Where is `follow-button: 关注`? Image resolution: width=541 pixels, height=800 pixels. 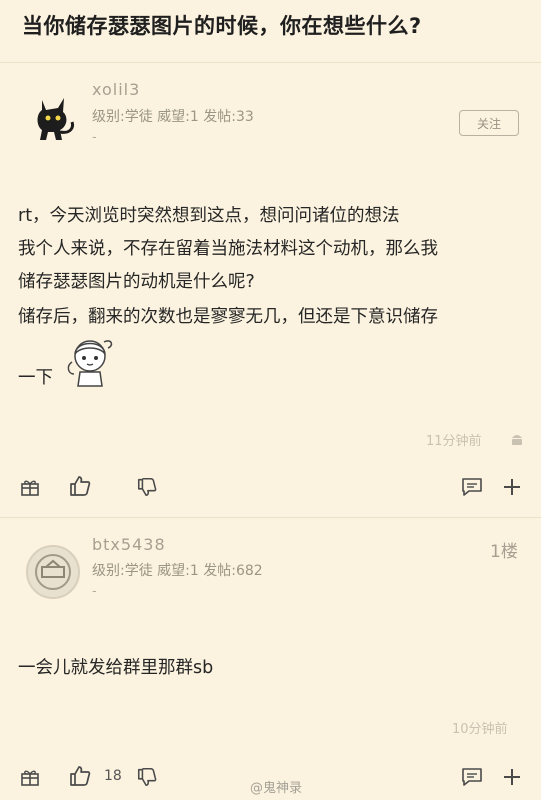 follow-button: 关注 is located at coordinates (489, 123).